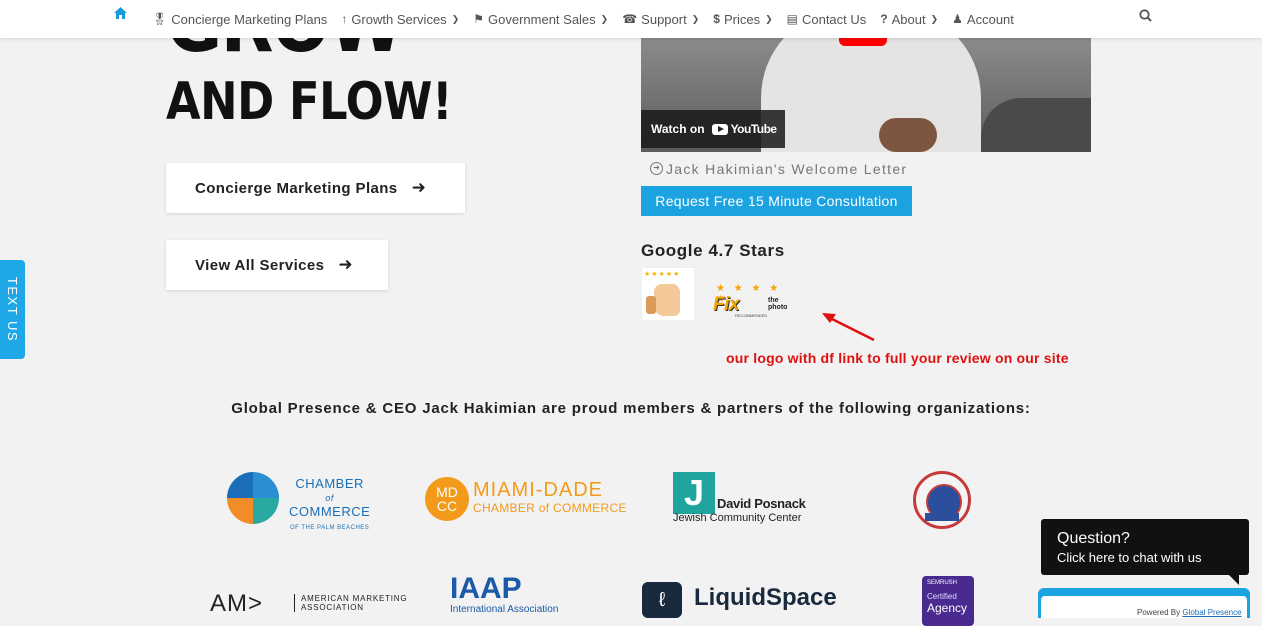  I want to click on concierge-plans-button: Concierge Marketing Plans ➜, so click(315, 188).